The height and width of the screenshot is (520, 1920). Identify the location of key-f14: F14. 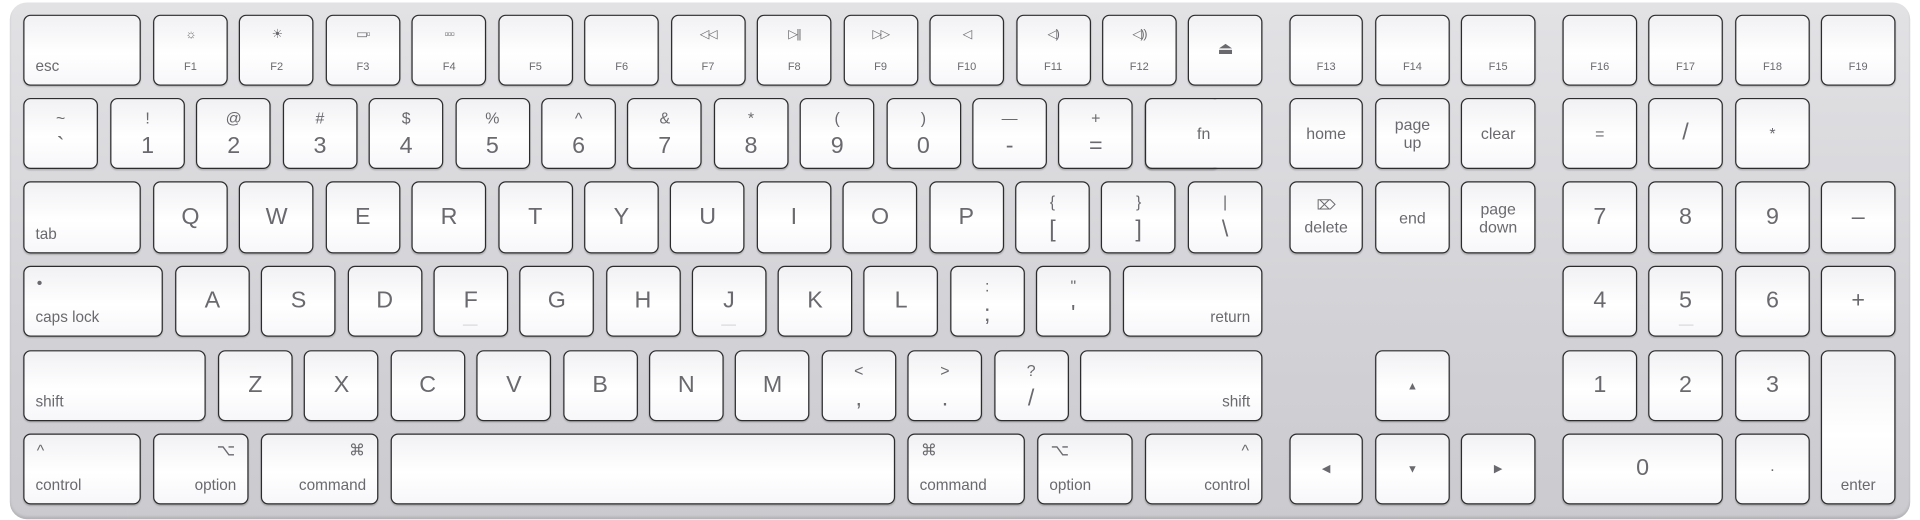
(1412, 50).